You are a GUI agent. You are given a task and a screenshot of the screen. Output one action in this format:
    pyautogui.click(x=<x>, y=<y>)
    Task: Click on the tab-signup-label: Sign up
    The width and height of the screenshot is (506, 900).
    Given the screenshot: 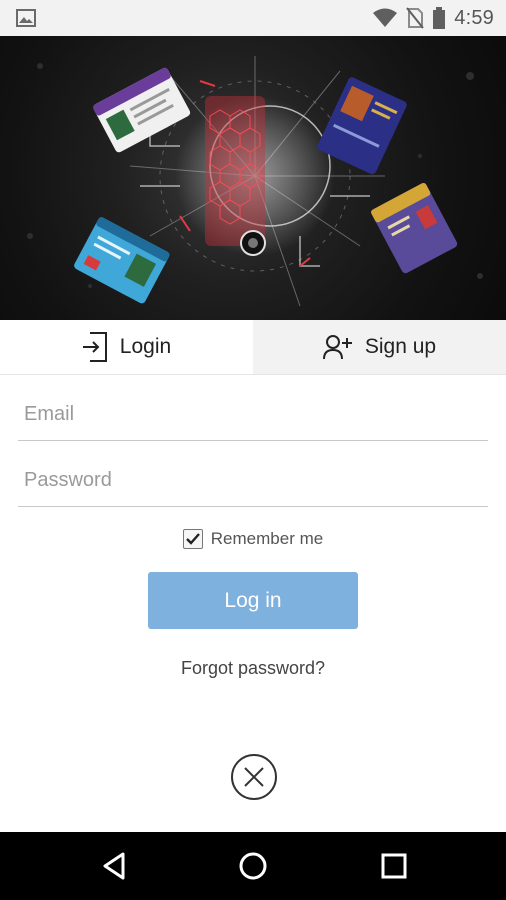 What is the action you would take?
    pyautogui.click(x=400, y=346)
    